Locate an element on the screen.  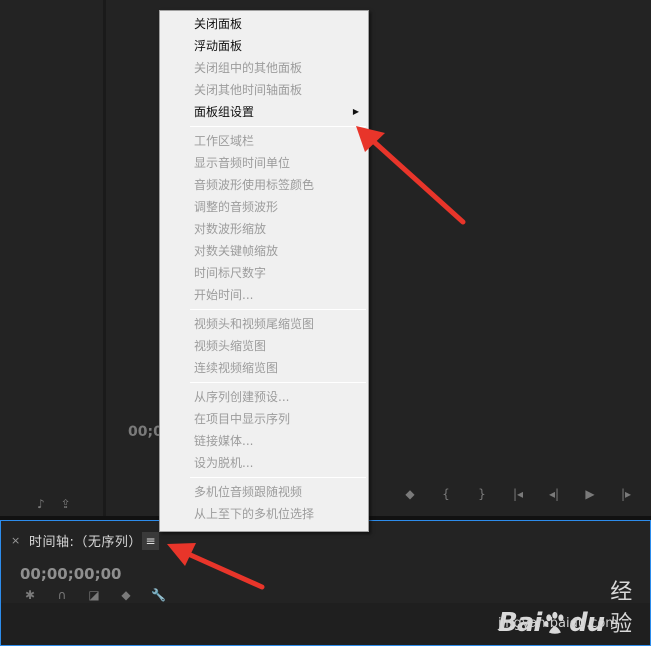
baidu-jingyan-watermark: Bai du 经验 jingyan.baidu.com is located at coordinates (573, 608).